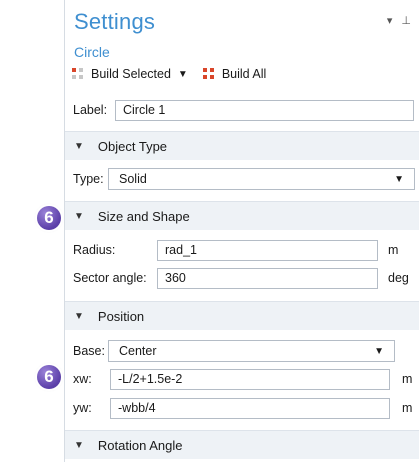 This screenshot has height=462, width=419. I want to click on type-select: Solid ▼, so click(261, 179).